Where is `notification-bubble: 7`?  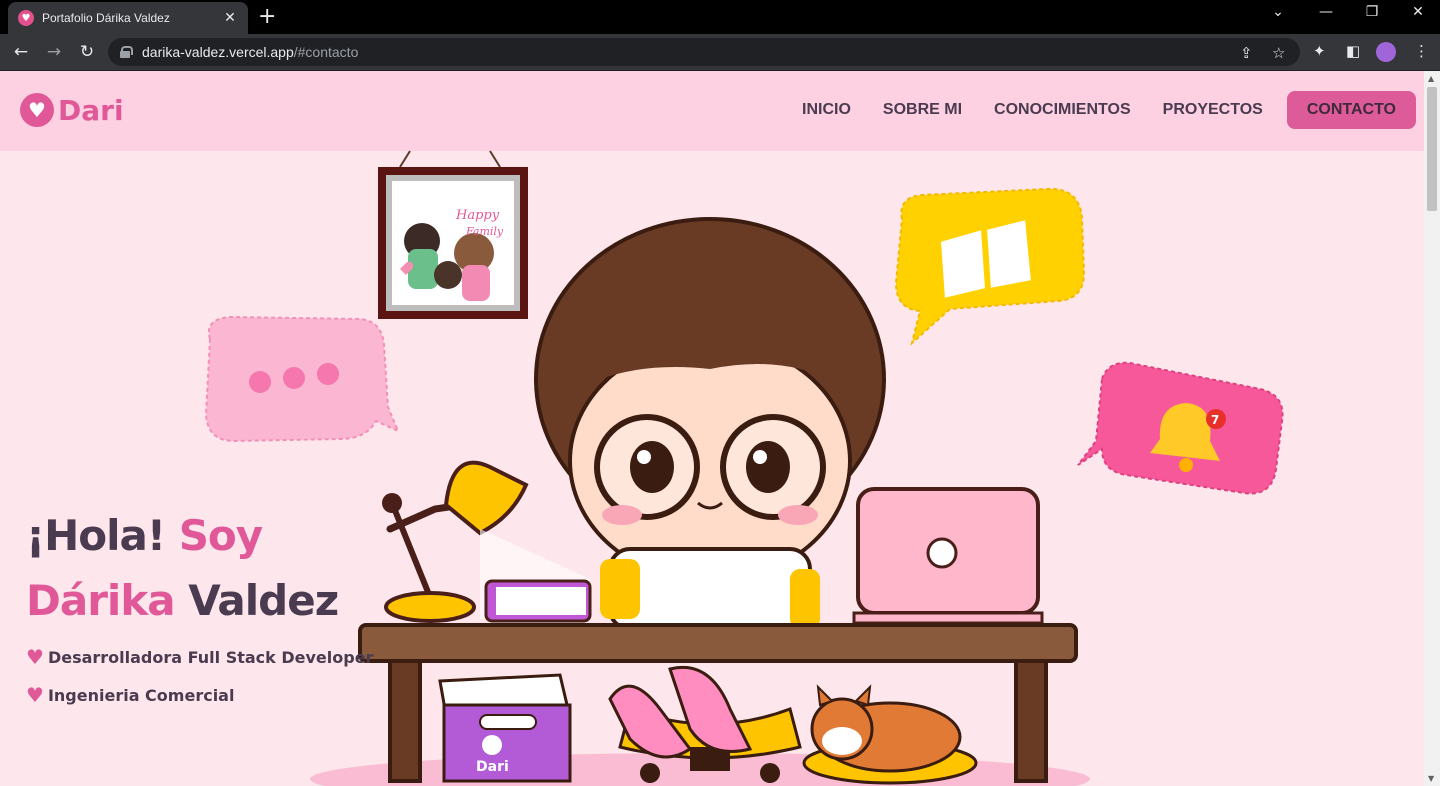
notification-bubble: 7 is located at coordinates (1180, 428).